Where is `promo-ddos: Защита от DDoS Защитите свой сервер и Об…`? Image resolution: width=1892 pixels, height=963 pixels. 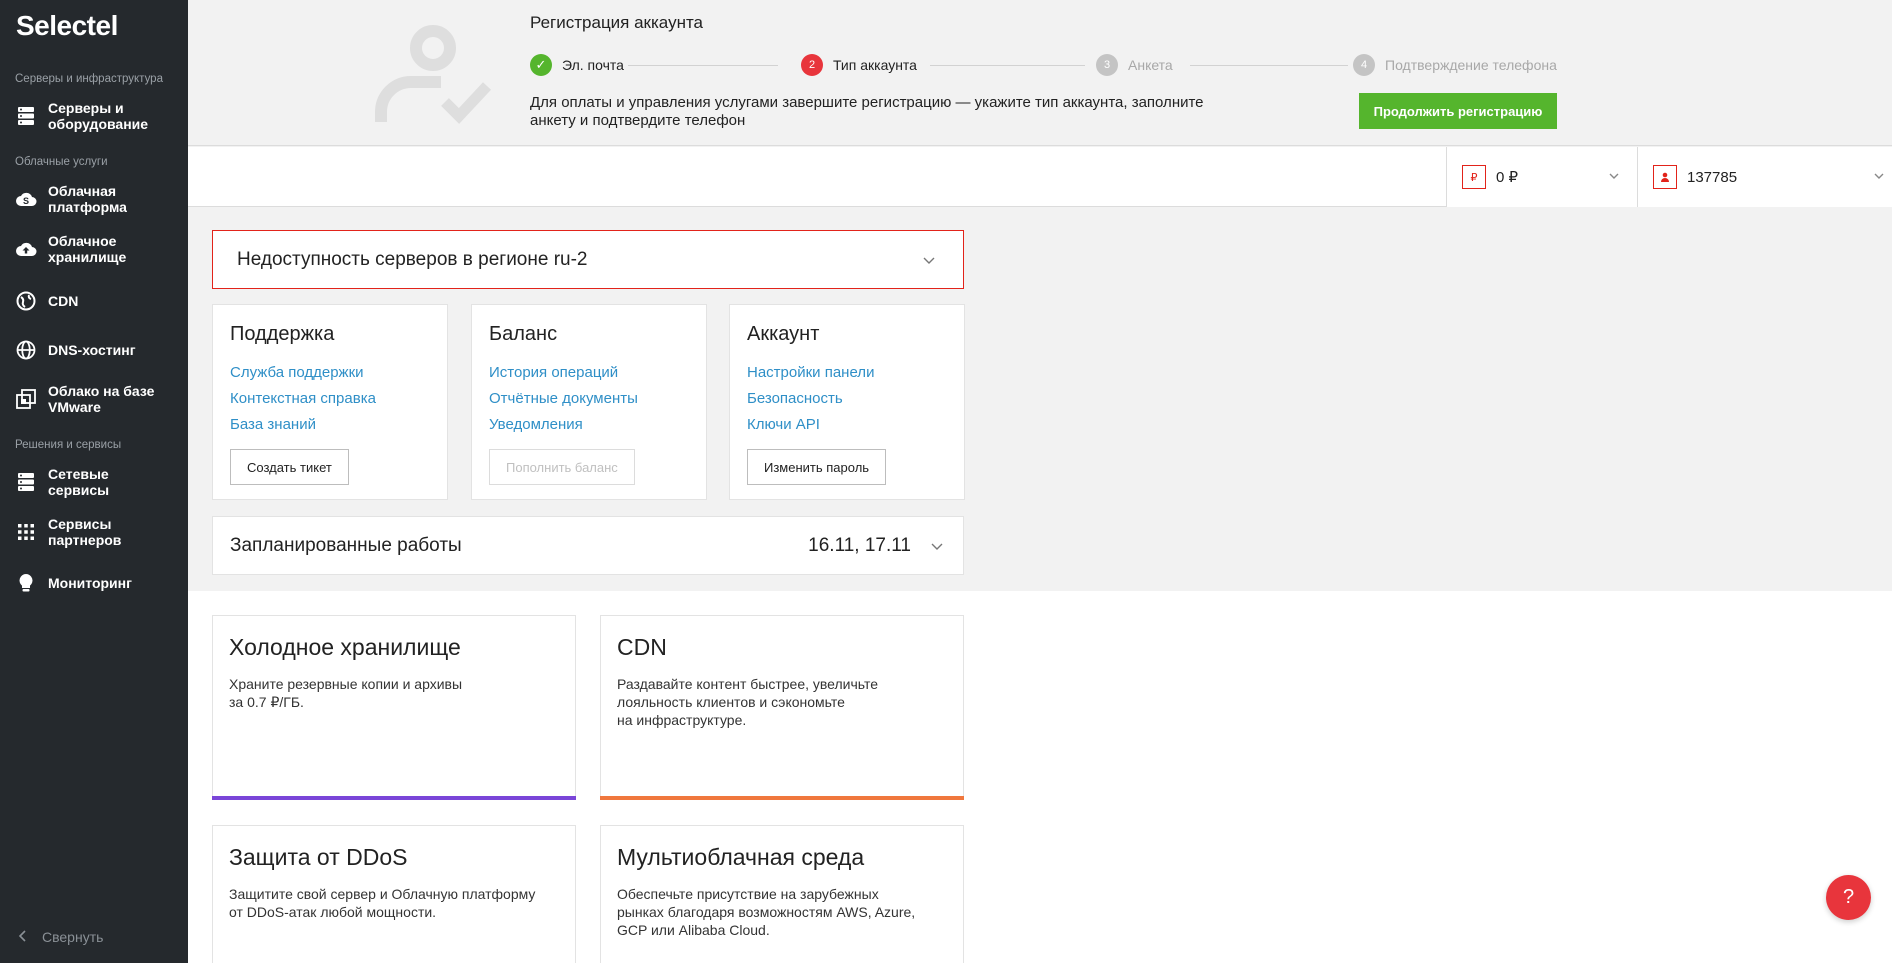
promo-ddos: Защита от DDoS Защитите свой сервер и Об… is located at coordinates (394, 894).